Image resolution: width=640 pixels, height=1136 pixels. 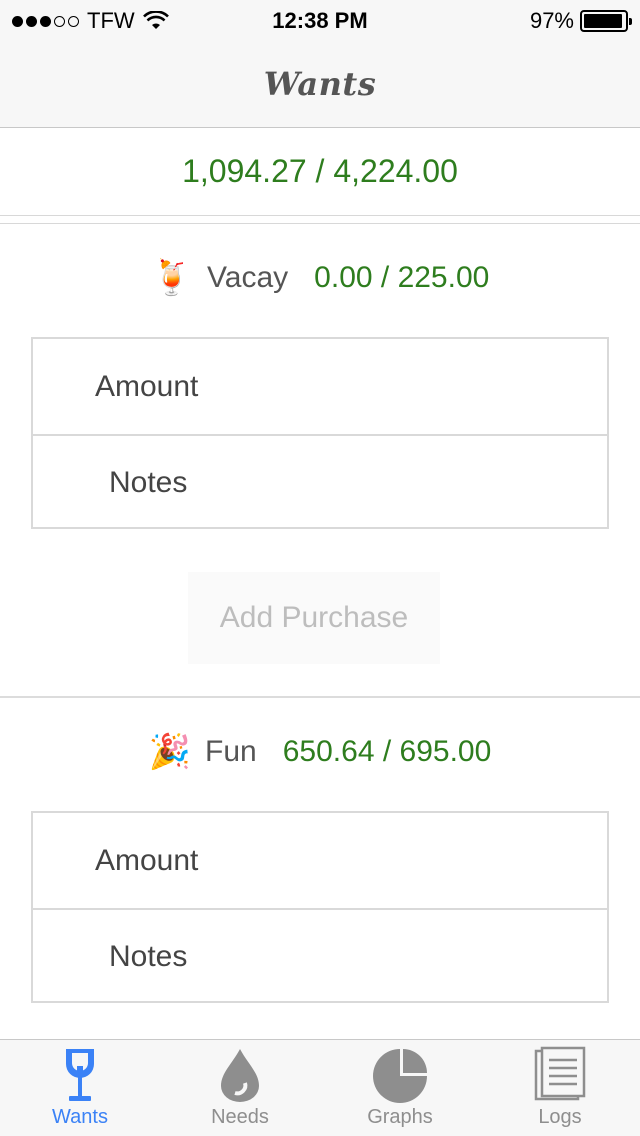 What do you see at coordinates (320, 223) in the screenshot?
I see `divider` at bounding box center [320, 223].